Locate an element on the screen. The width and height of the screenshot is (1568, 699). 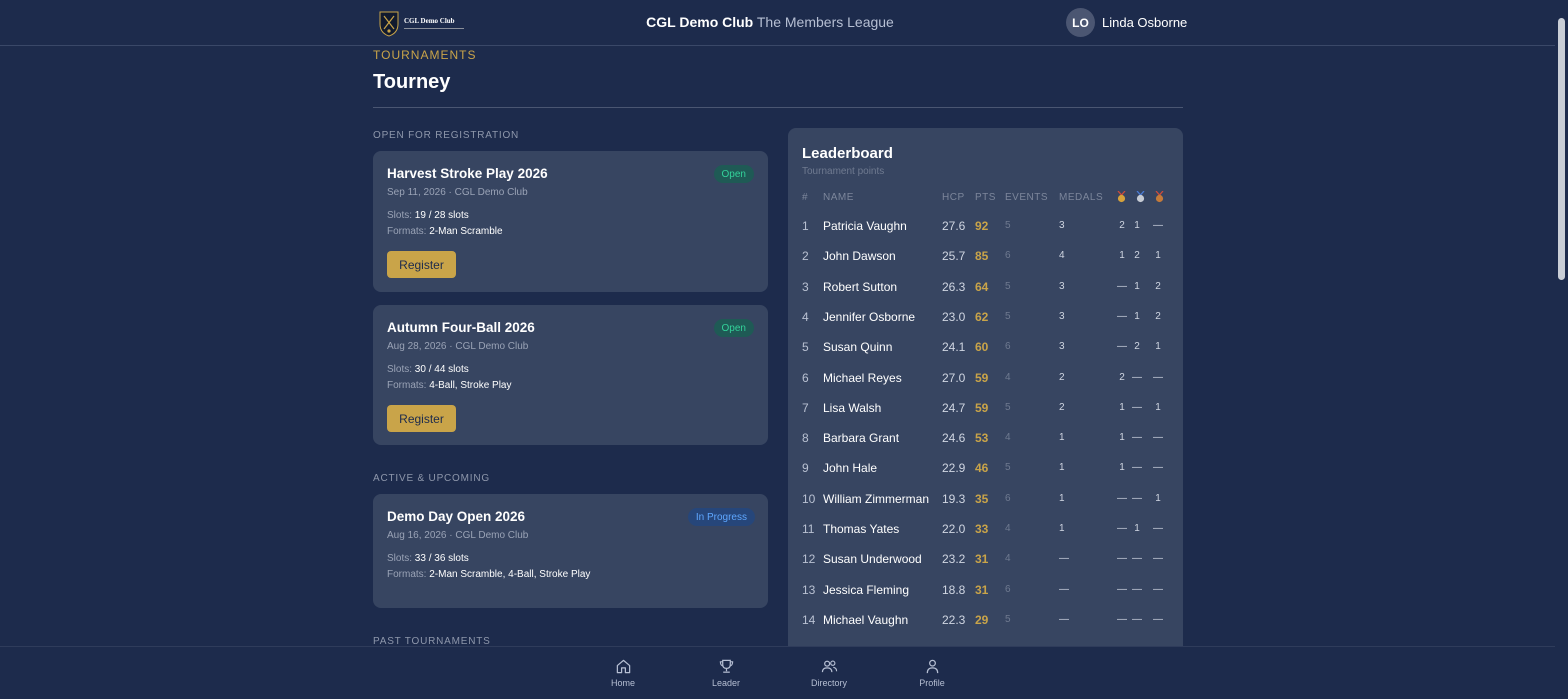
table-row: 8 Barbara Grant 24.6 53 4 1 1 — — is located at coordinates (985, 446).